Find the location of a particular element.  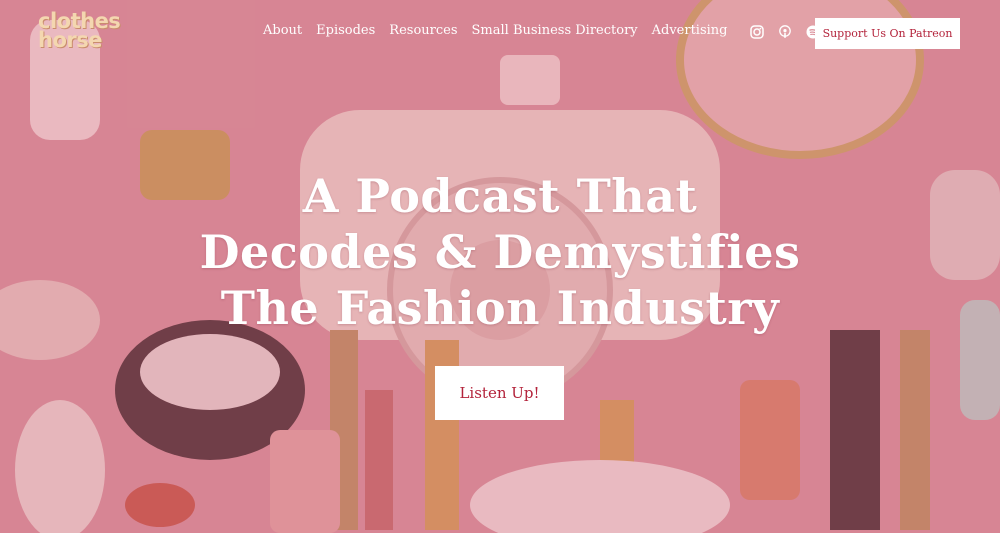

hero-title-line-3: The Fashion Industry is located at coordinates (500, 308).